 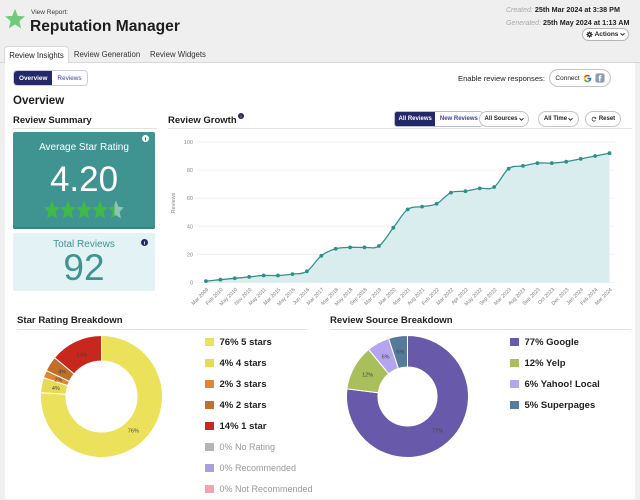 What do you see at coordinates (367, 375) in the screenshot?
I see `svg-text: 12%` at bounding box center [367, 375].